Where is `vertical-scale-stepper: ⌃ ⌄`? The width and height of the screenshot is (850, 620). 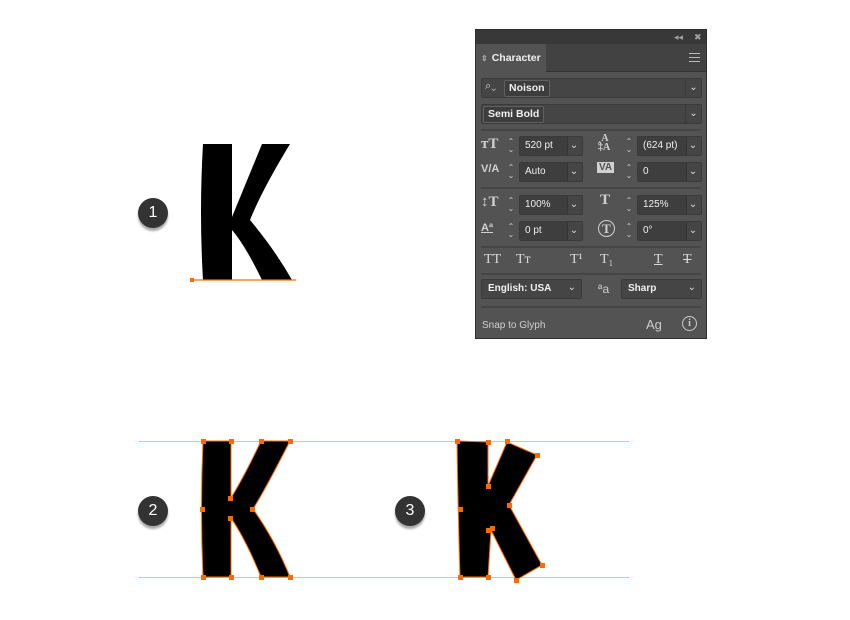 vertical-scale-stepper: ⌃ ⌄ is located at coordinates (511, 205).